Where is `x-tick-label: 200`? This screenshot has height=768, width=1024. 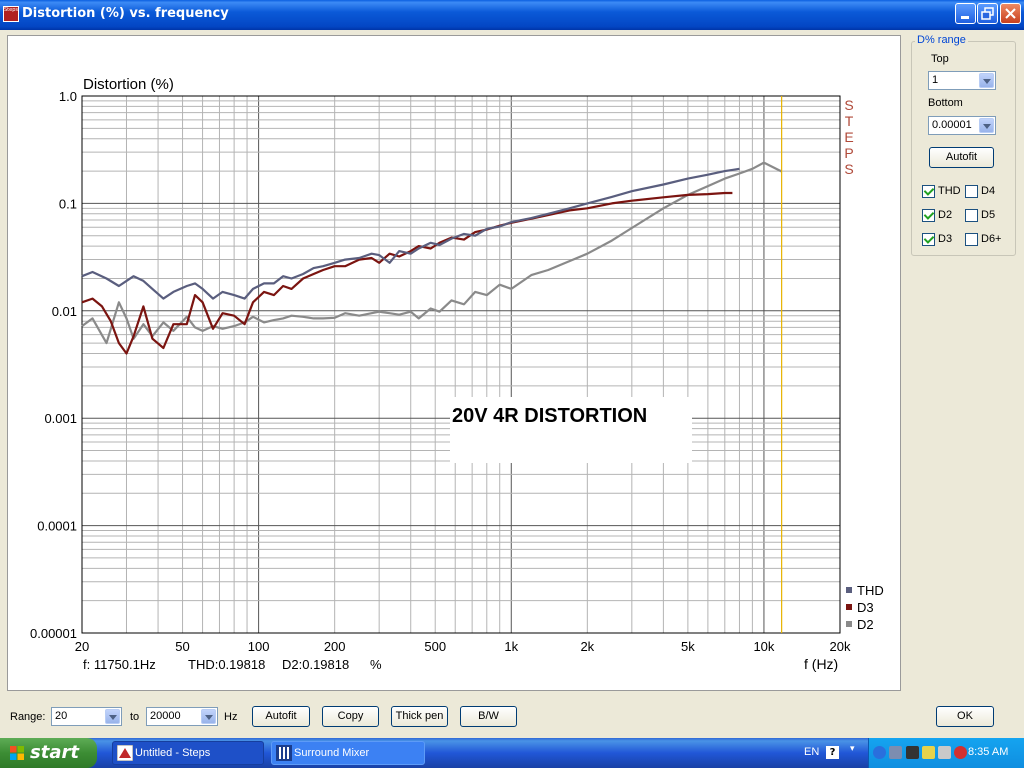 x-tick-label: 200 is located at coordinates (335, 646).